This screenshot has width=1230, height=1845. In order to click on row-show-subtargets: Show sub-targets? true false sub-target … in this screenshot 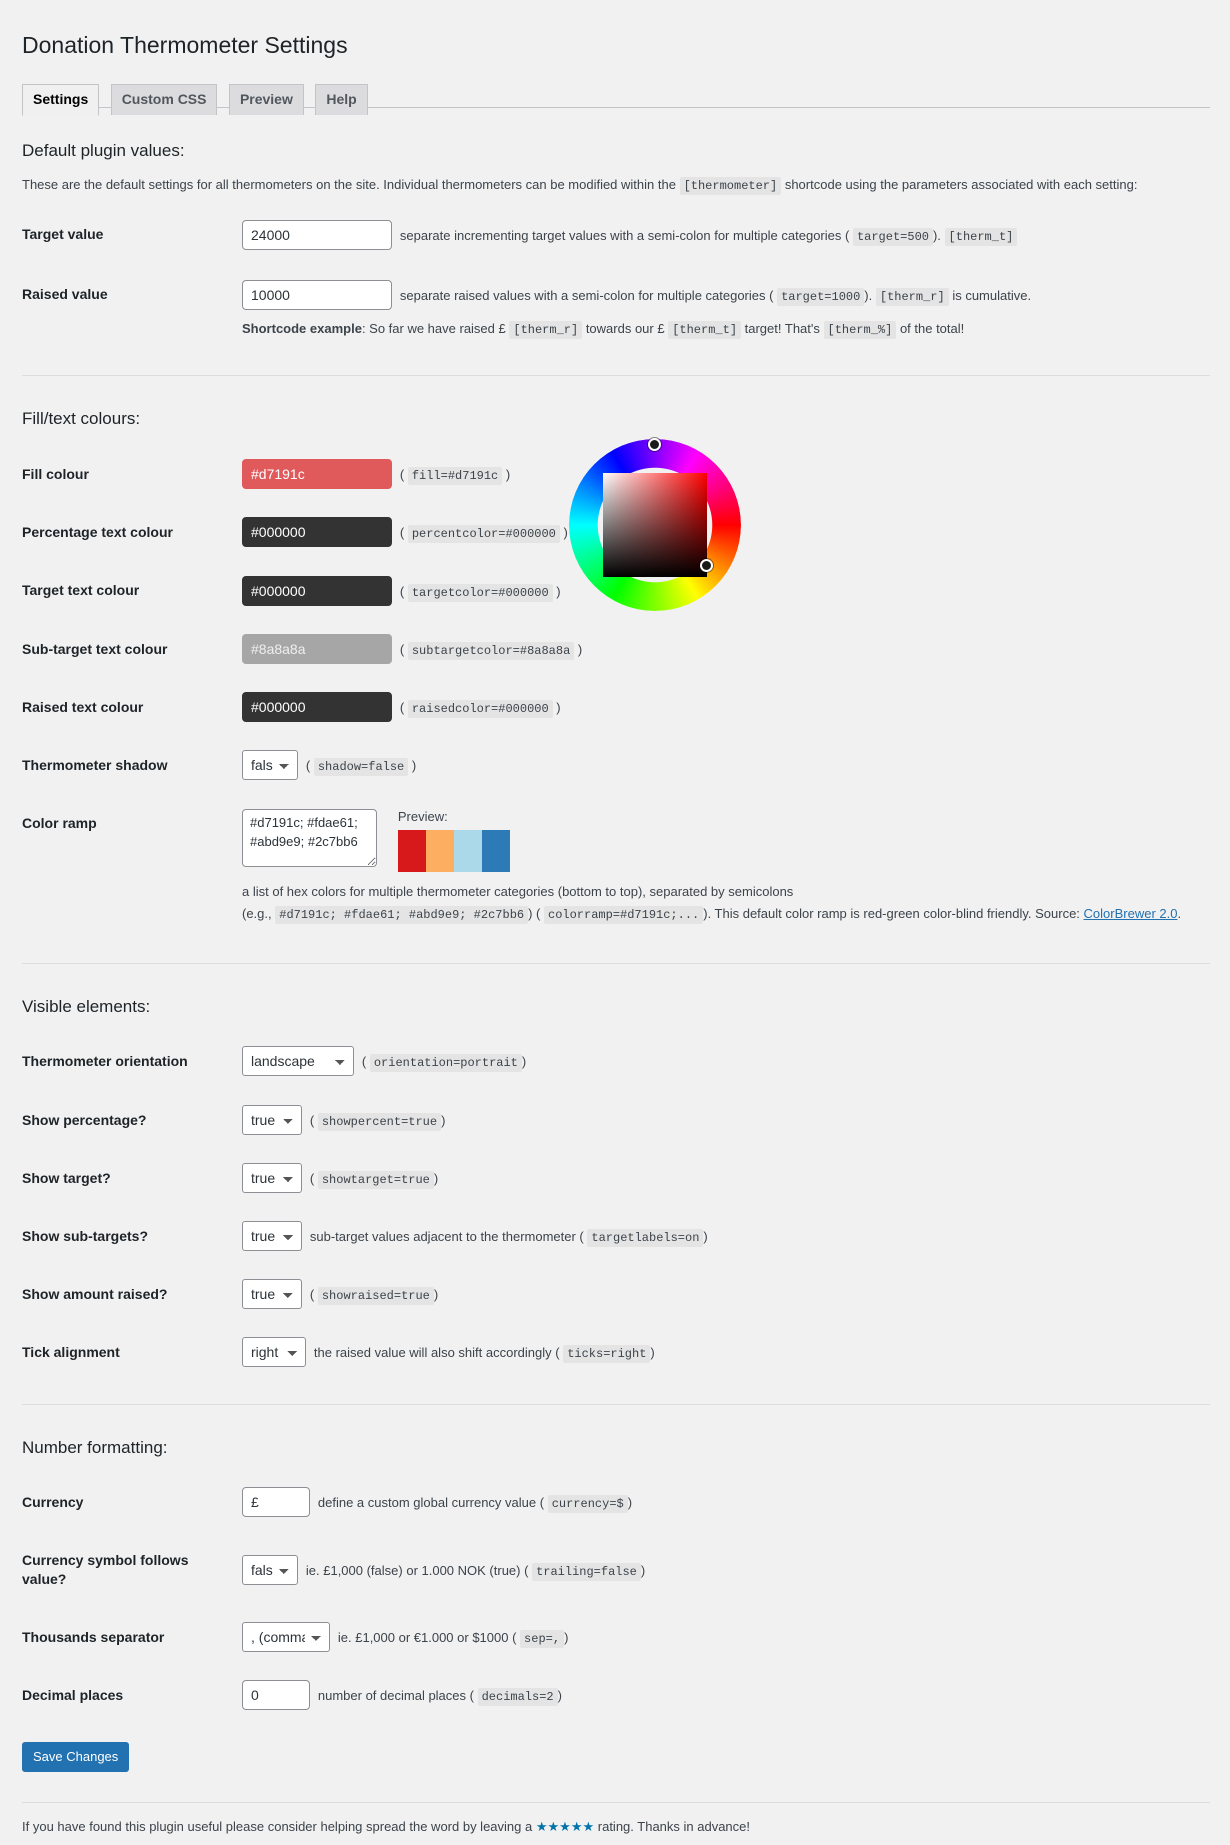, I will do `click(616, 1236)`.